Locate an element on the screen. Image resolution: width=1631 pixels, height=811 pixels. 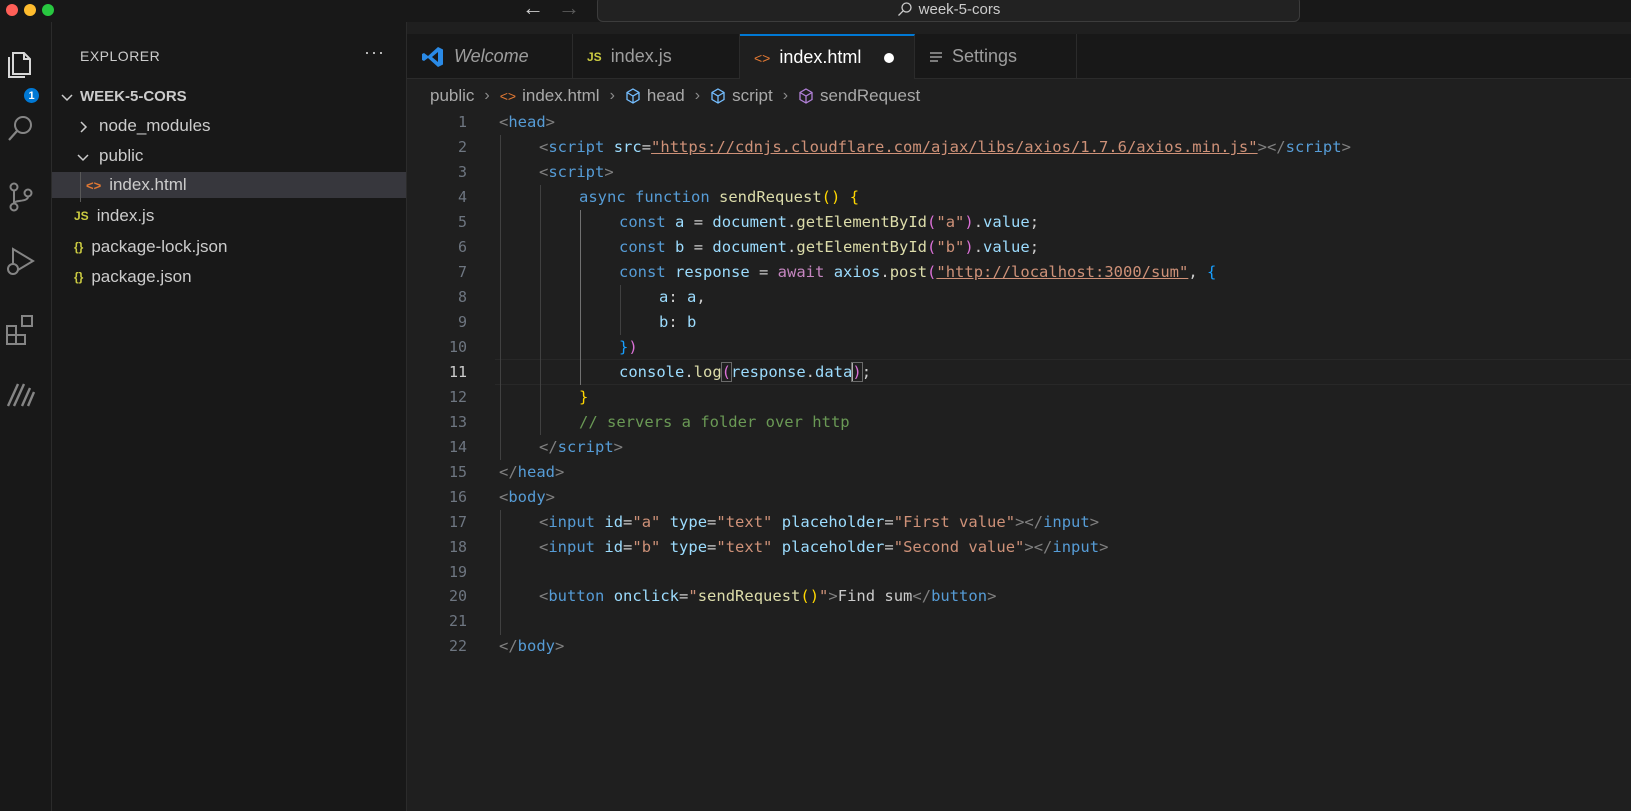
tab-welcome: Welcome is located at coordinates (490, 56).